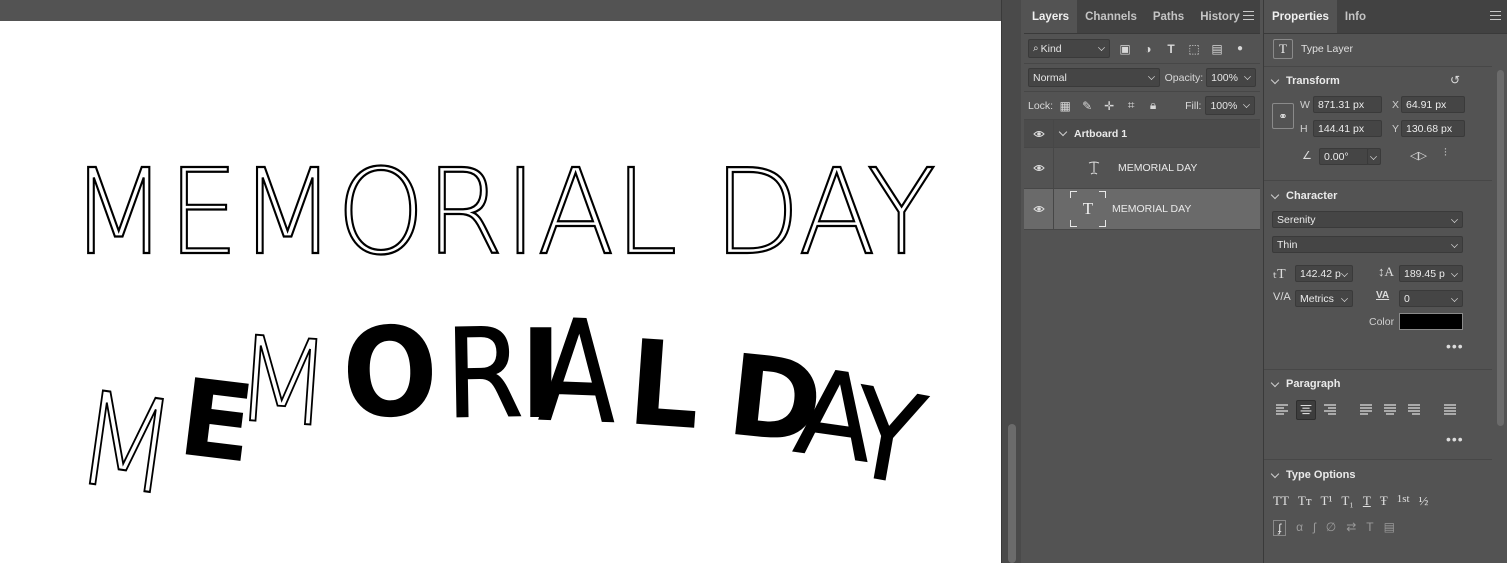 This screenshot has height=563, width=1507. What do you see at coordinates (1296, 219) in the screenshot?
I see `font-family-value: Serenity` at bounding box center [1296, 219].